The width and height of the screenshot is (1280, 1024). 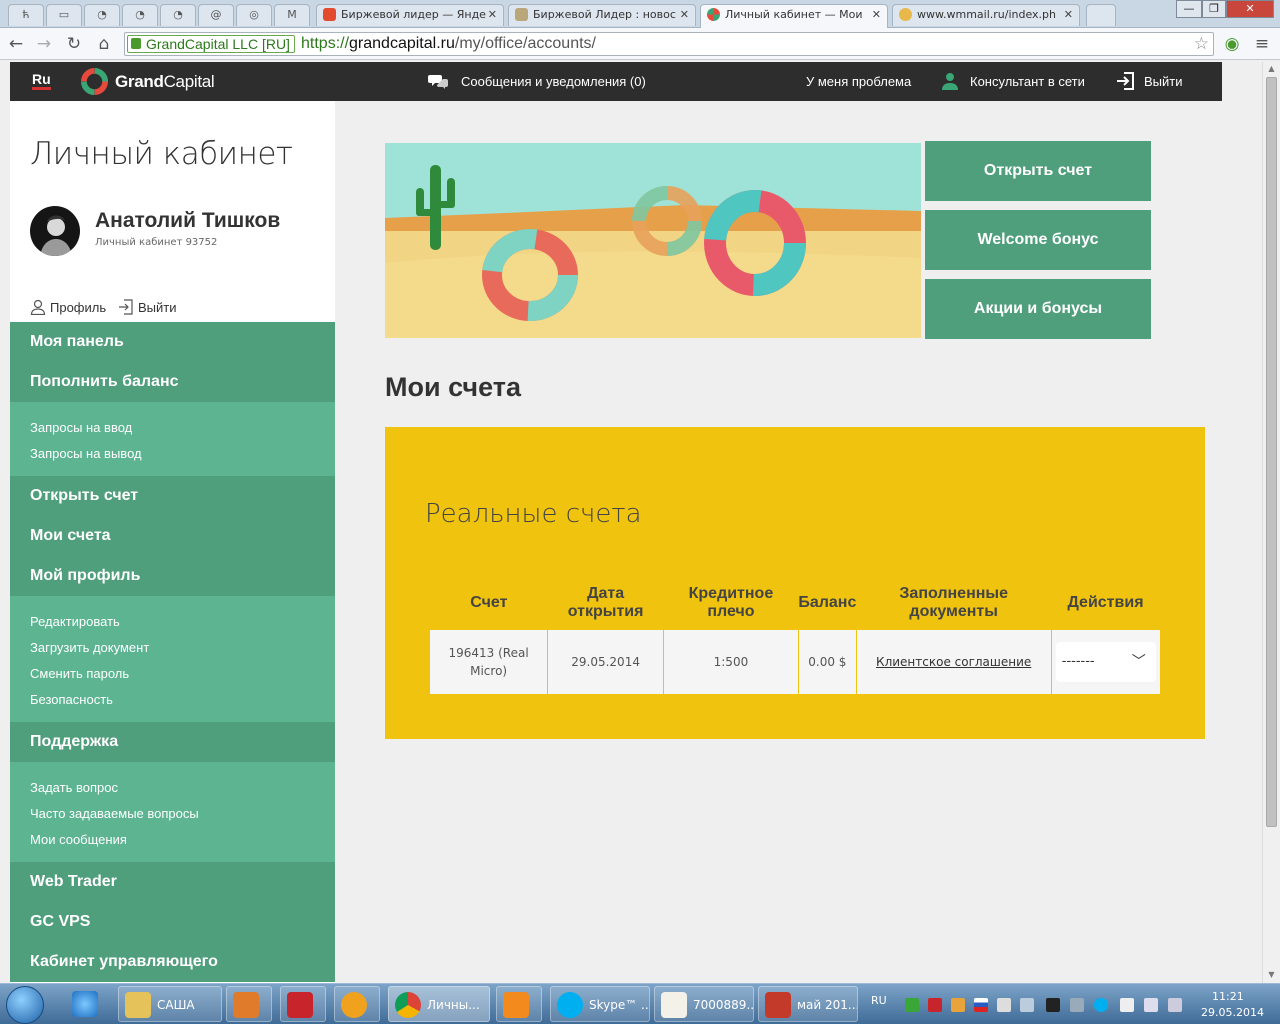 What do you see at coordinates (1175, 1005) in the screenshot?
I see `tray-speaker-icon` at bounding box center [1175, 1005].